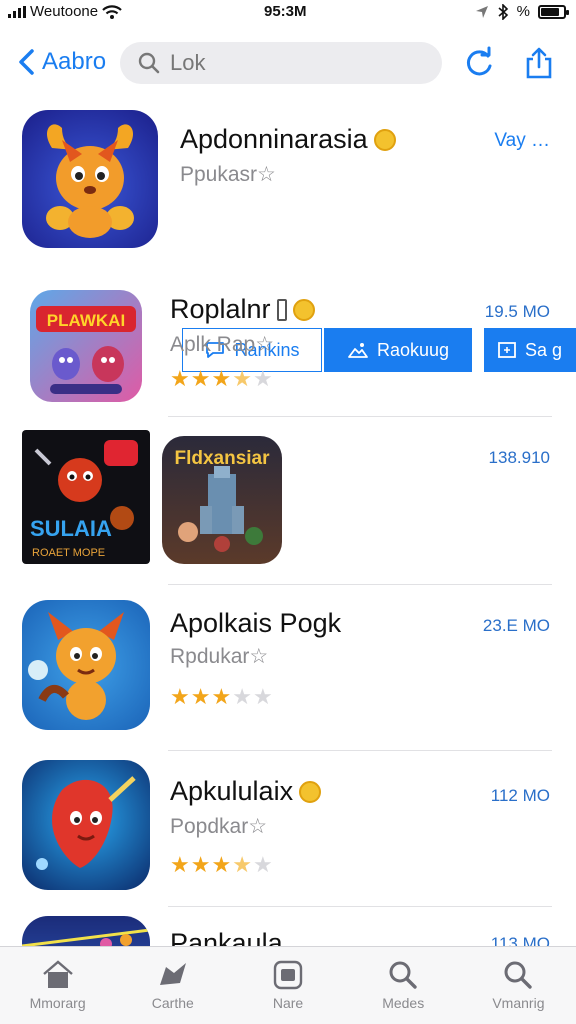 This screenshot has height=1024, width=576. What do you see at coordinates (281, 309) in the screenshot?
I see `device-icon` at bounding box center [281, 309].